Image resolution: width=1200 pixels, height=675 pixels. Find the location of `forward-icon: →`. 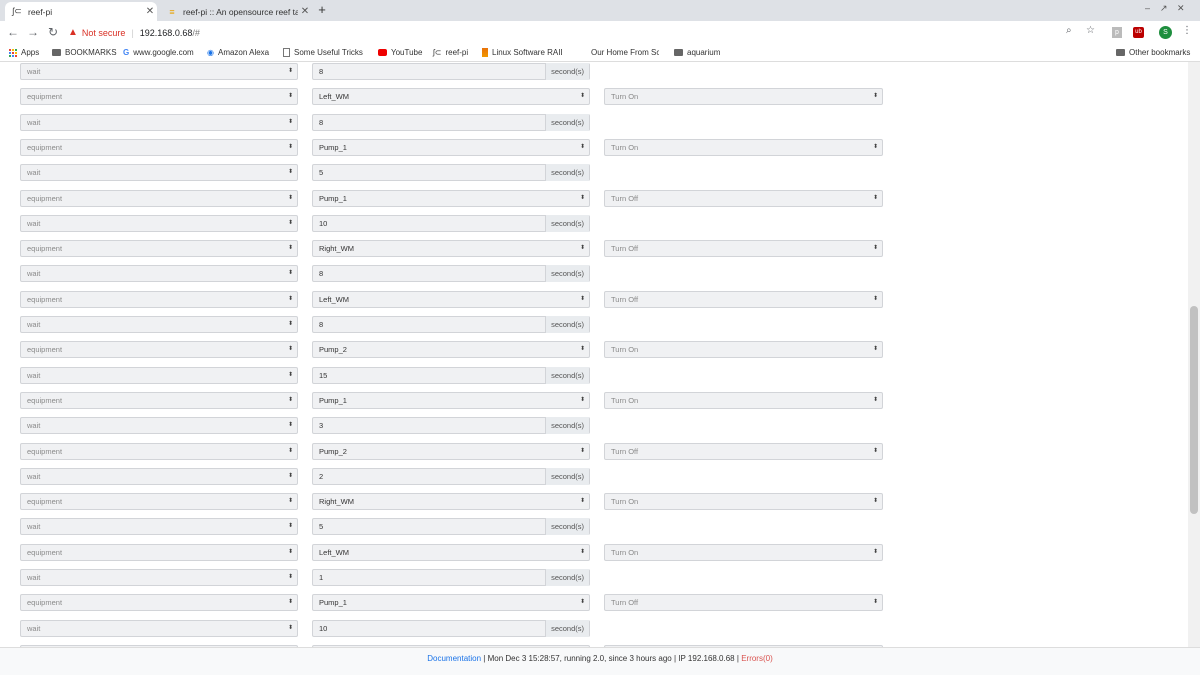

forward-icon: → is located at coordinates (33, 32).